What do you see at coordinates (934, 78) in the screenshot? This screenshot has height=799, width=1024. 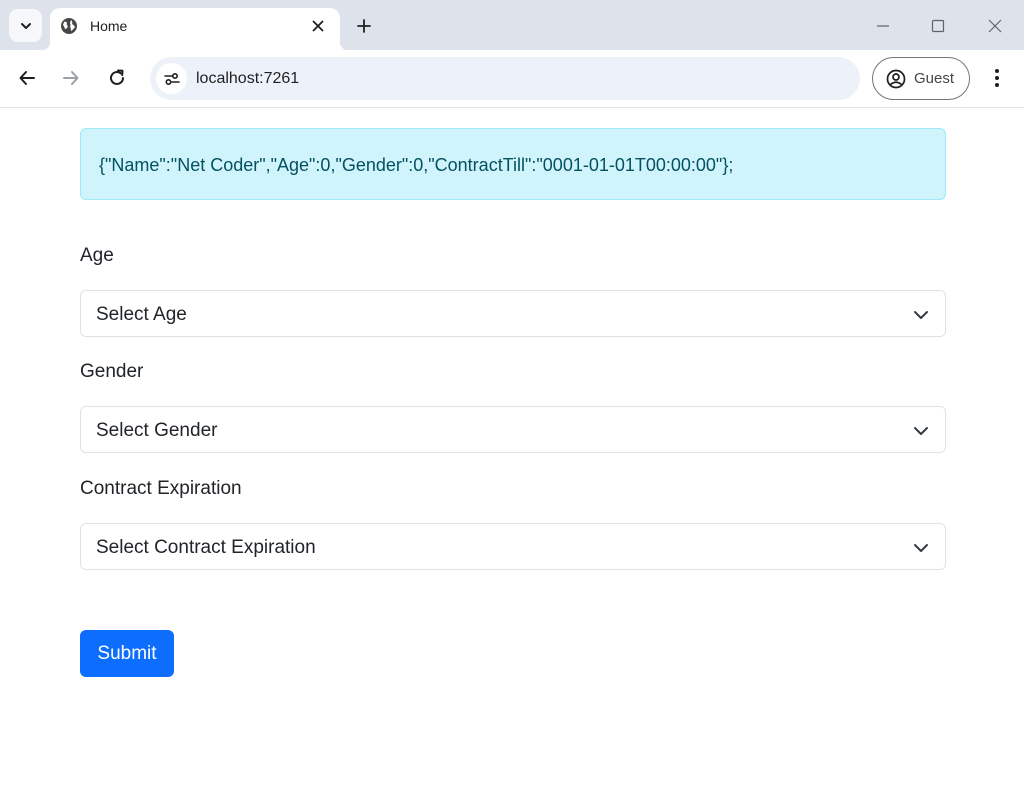 I see `profile-label: Guest` at bounding box center [934, 78].